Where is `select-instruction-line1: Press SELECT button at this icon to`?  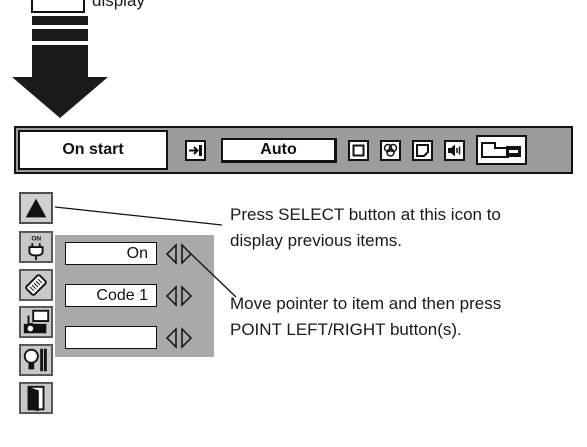 select-instruction-line1: Press SELECT button at this icon to is located at coordinates (365, 214).